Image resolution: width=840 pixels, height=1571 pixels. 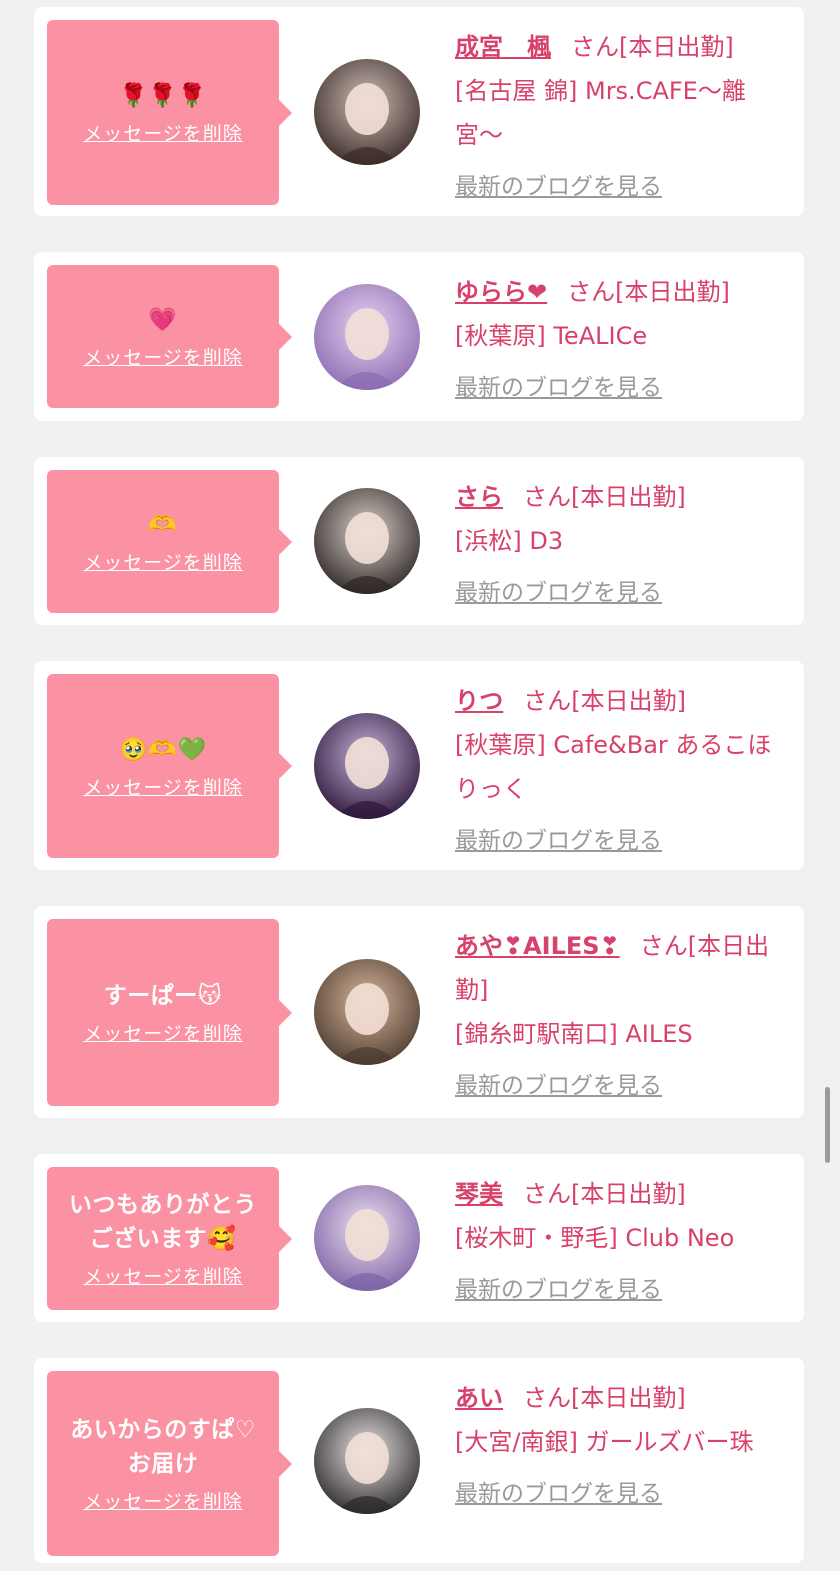 I want to click on message-text: いつもありがとう ございます🥰, so click(x=163, y=1222).